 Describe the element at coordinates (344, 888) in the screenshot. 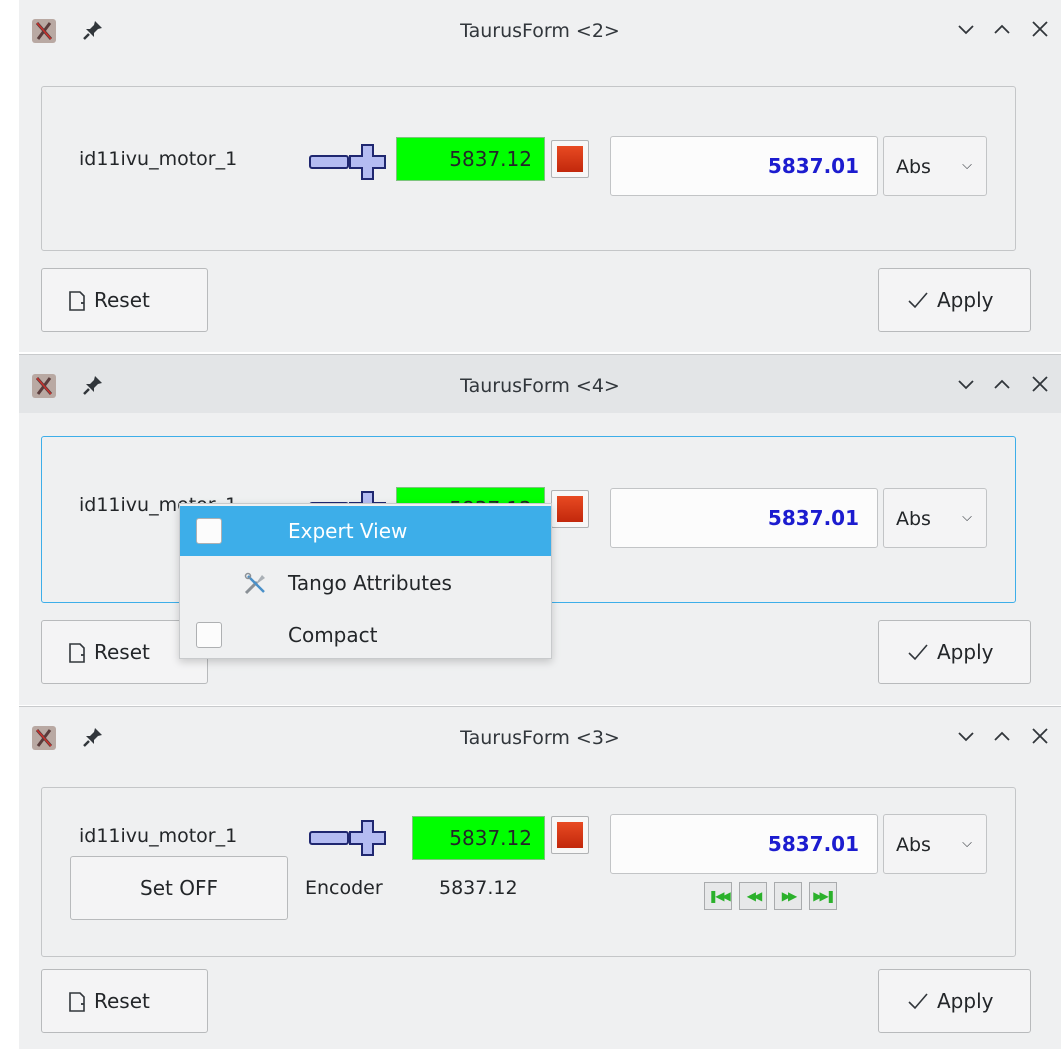

I see `encoder-label: Encoder` at that location.